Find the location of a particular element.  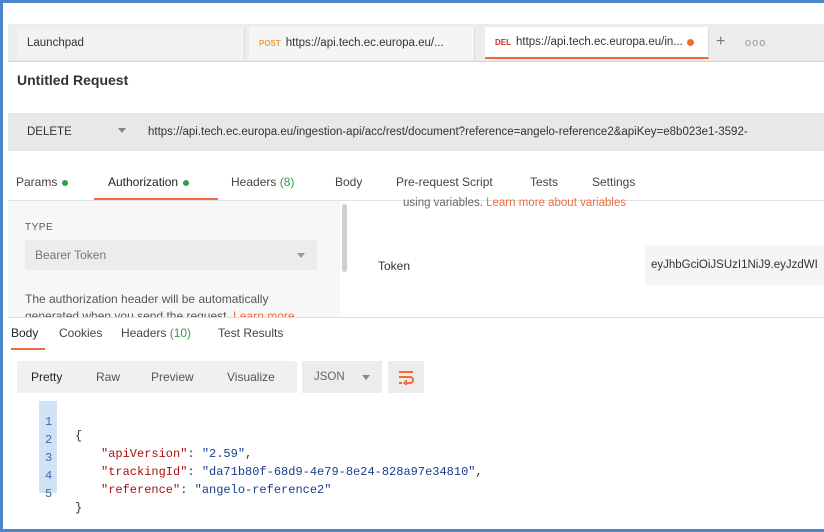

variables-hint-text: using variables. is located at coordinates (443, 203).